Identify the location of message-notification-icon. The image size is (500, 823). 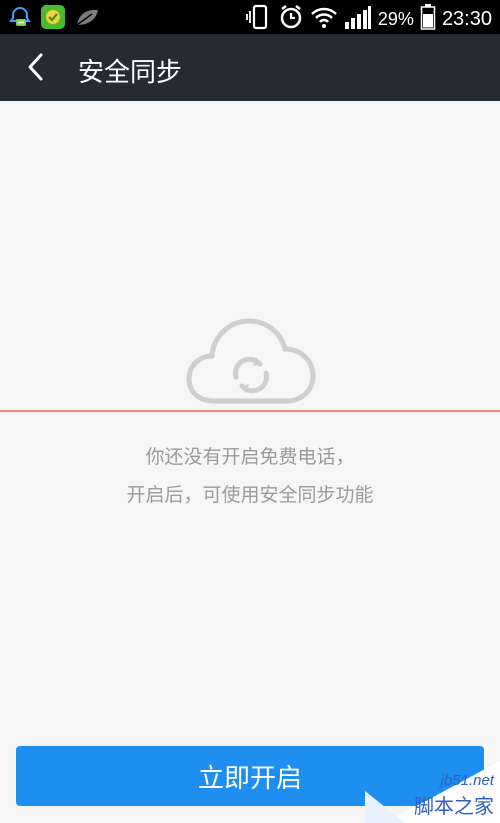
(20, 19).